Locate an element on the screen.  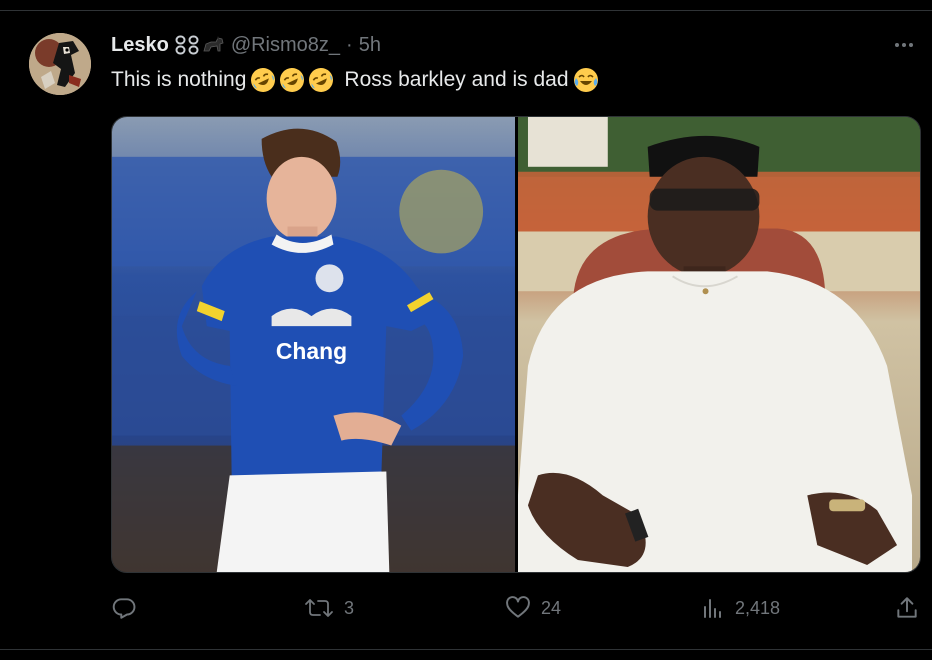
avatar is located at coordinates (60, 64).